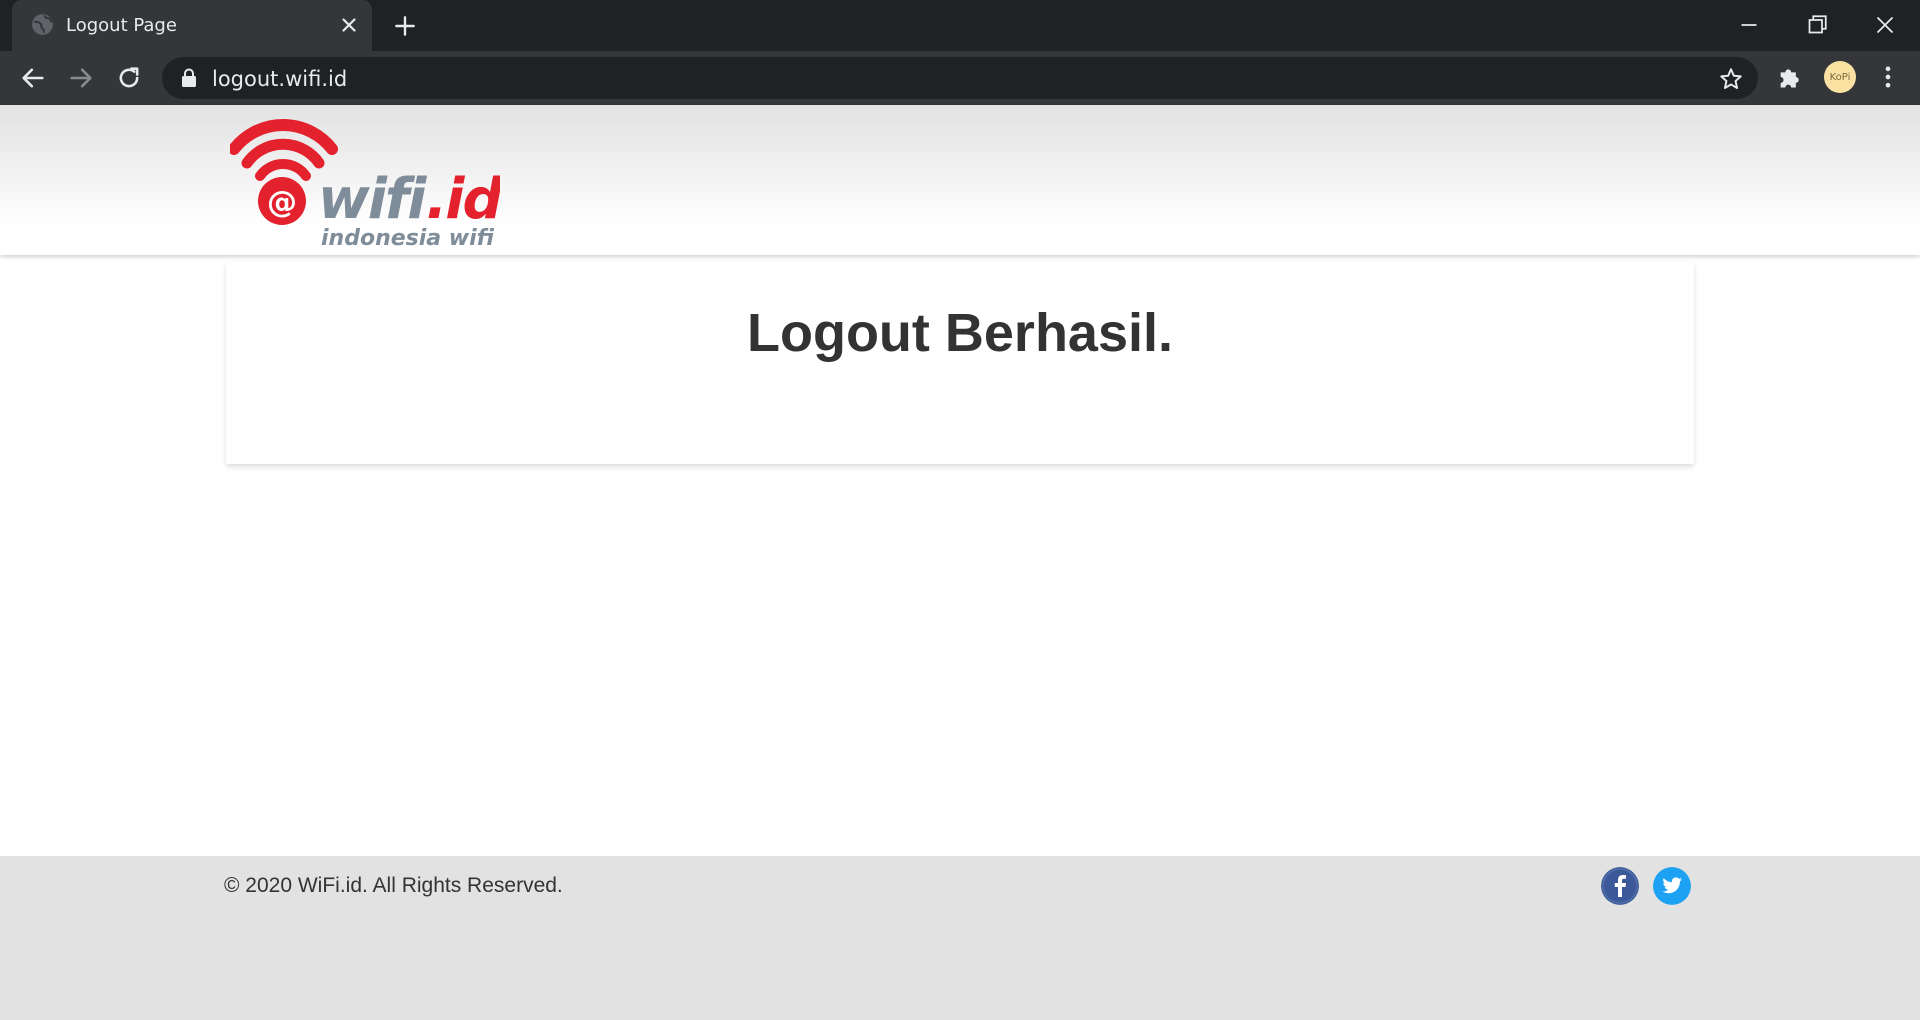  I want to click on forward-arrow-icon, so click(81, 78).